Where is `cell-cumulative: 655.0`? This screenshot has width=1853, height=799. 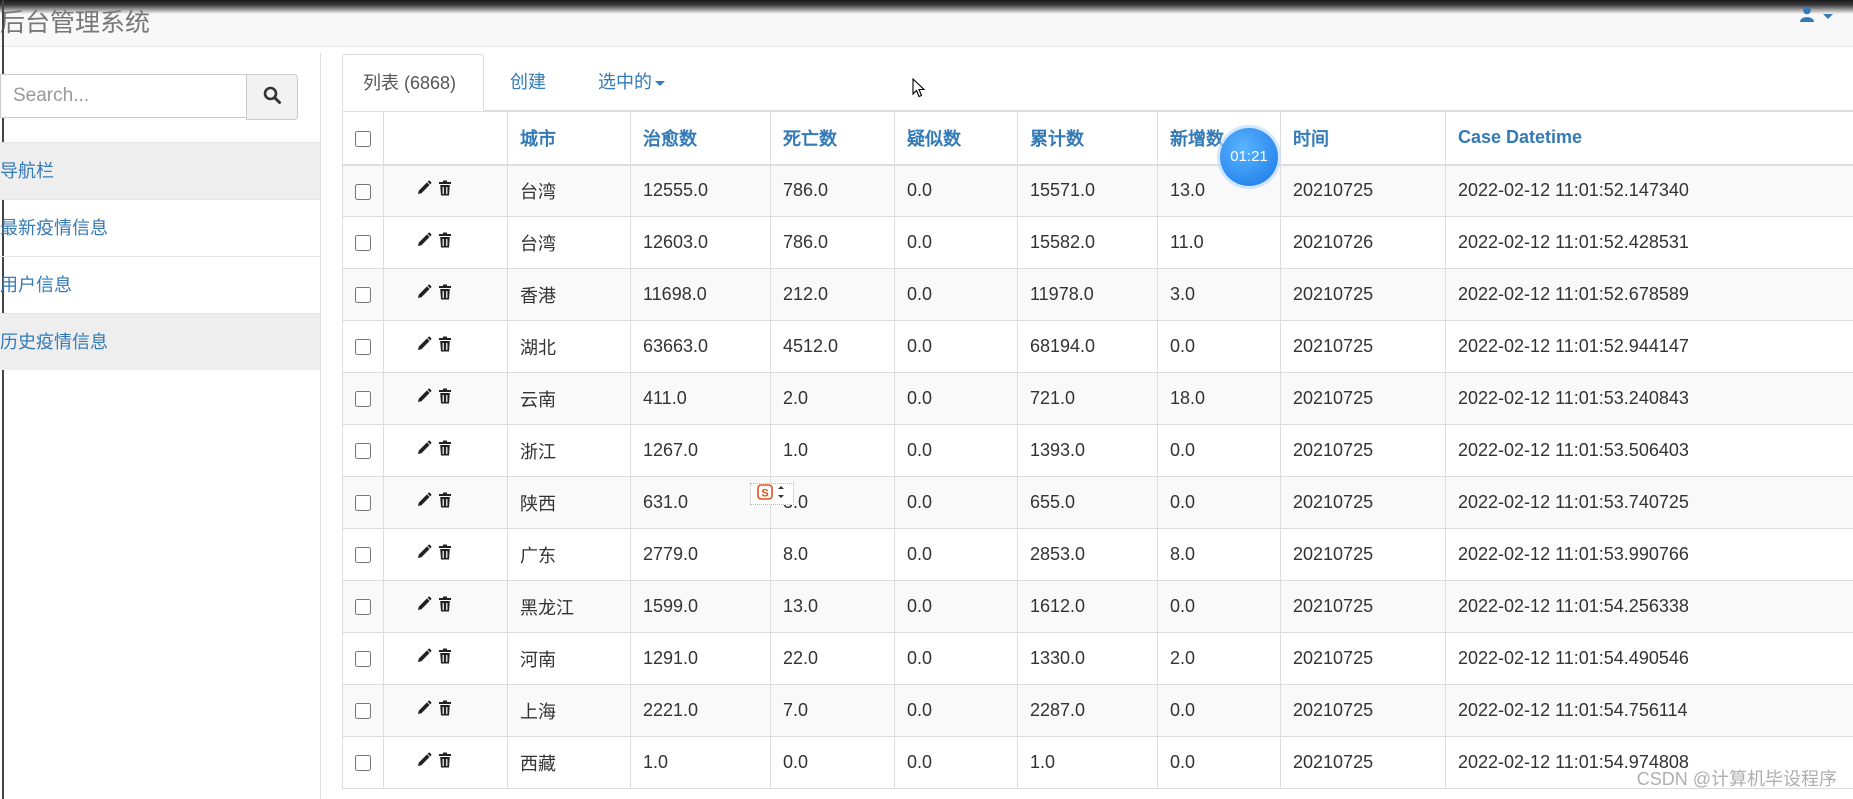
cell-cumulative: 655.0 is located at coordinates (1087, 502).